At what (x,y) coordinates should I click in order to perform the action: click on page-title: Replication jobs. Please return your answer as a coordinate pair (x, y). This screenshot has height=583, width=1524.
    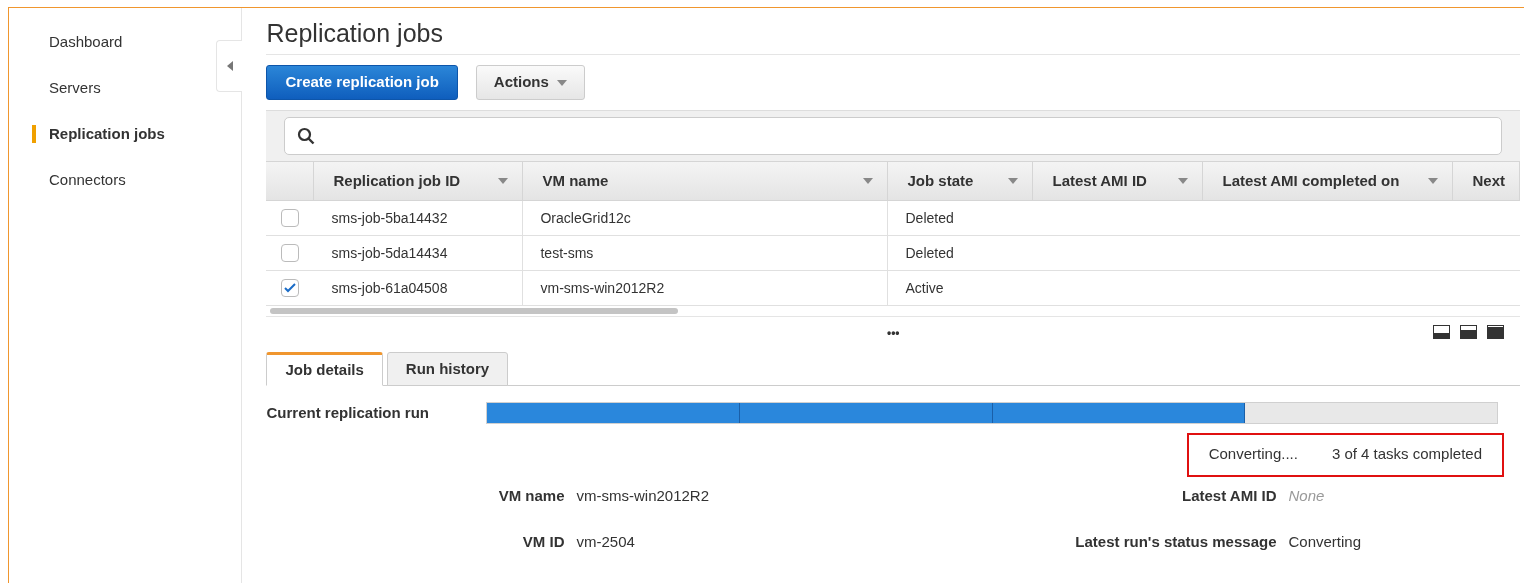
    Looking at the image, I should click on (893, 36).